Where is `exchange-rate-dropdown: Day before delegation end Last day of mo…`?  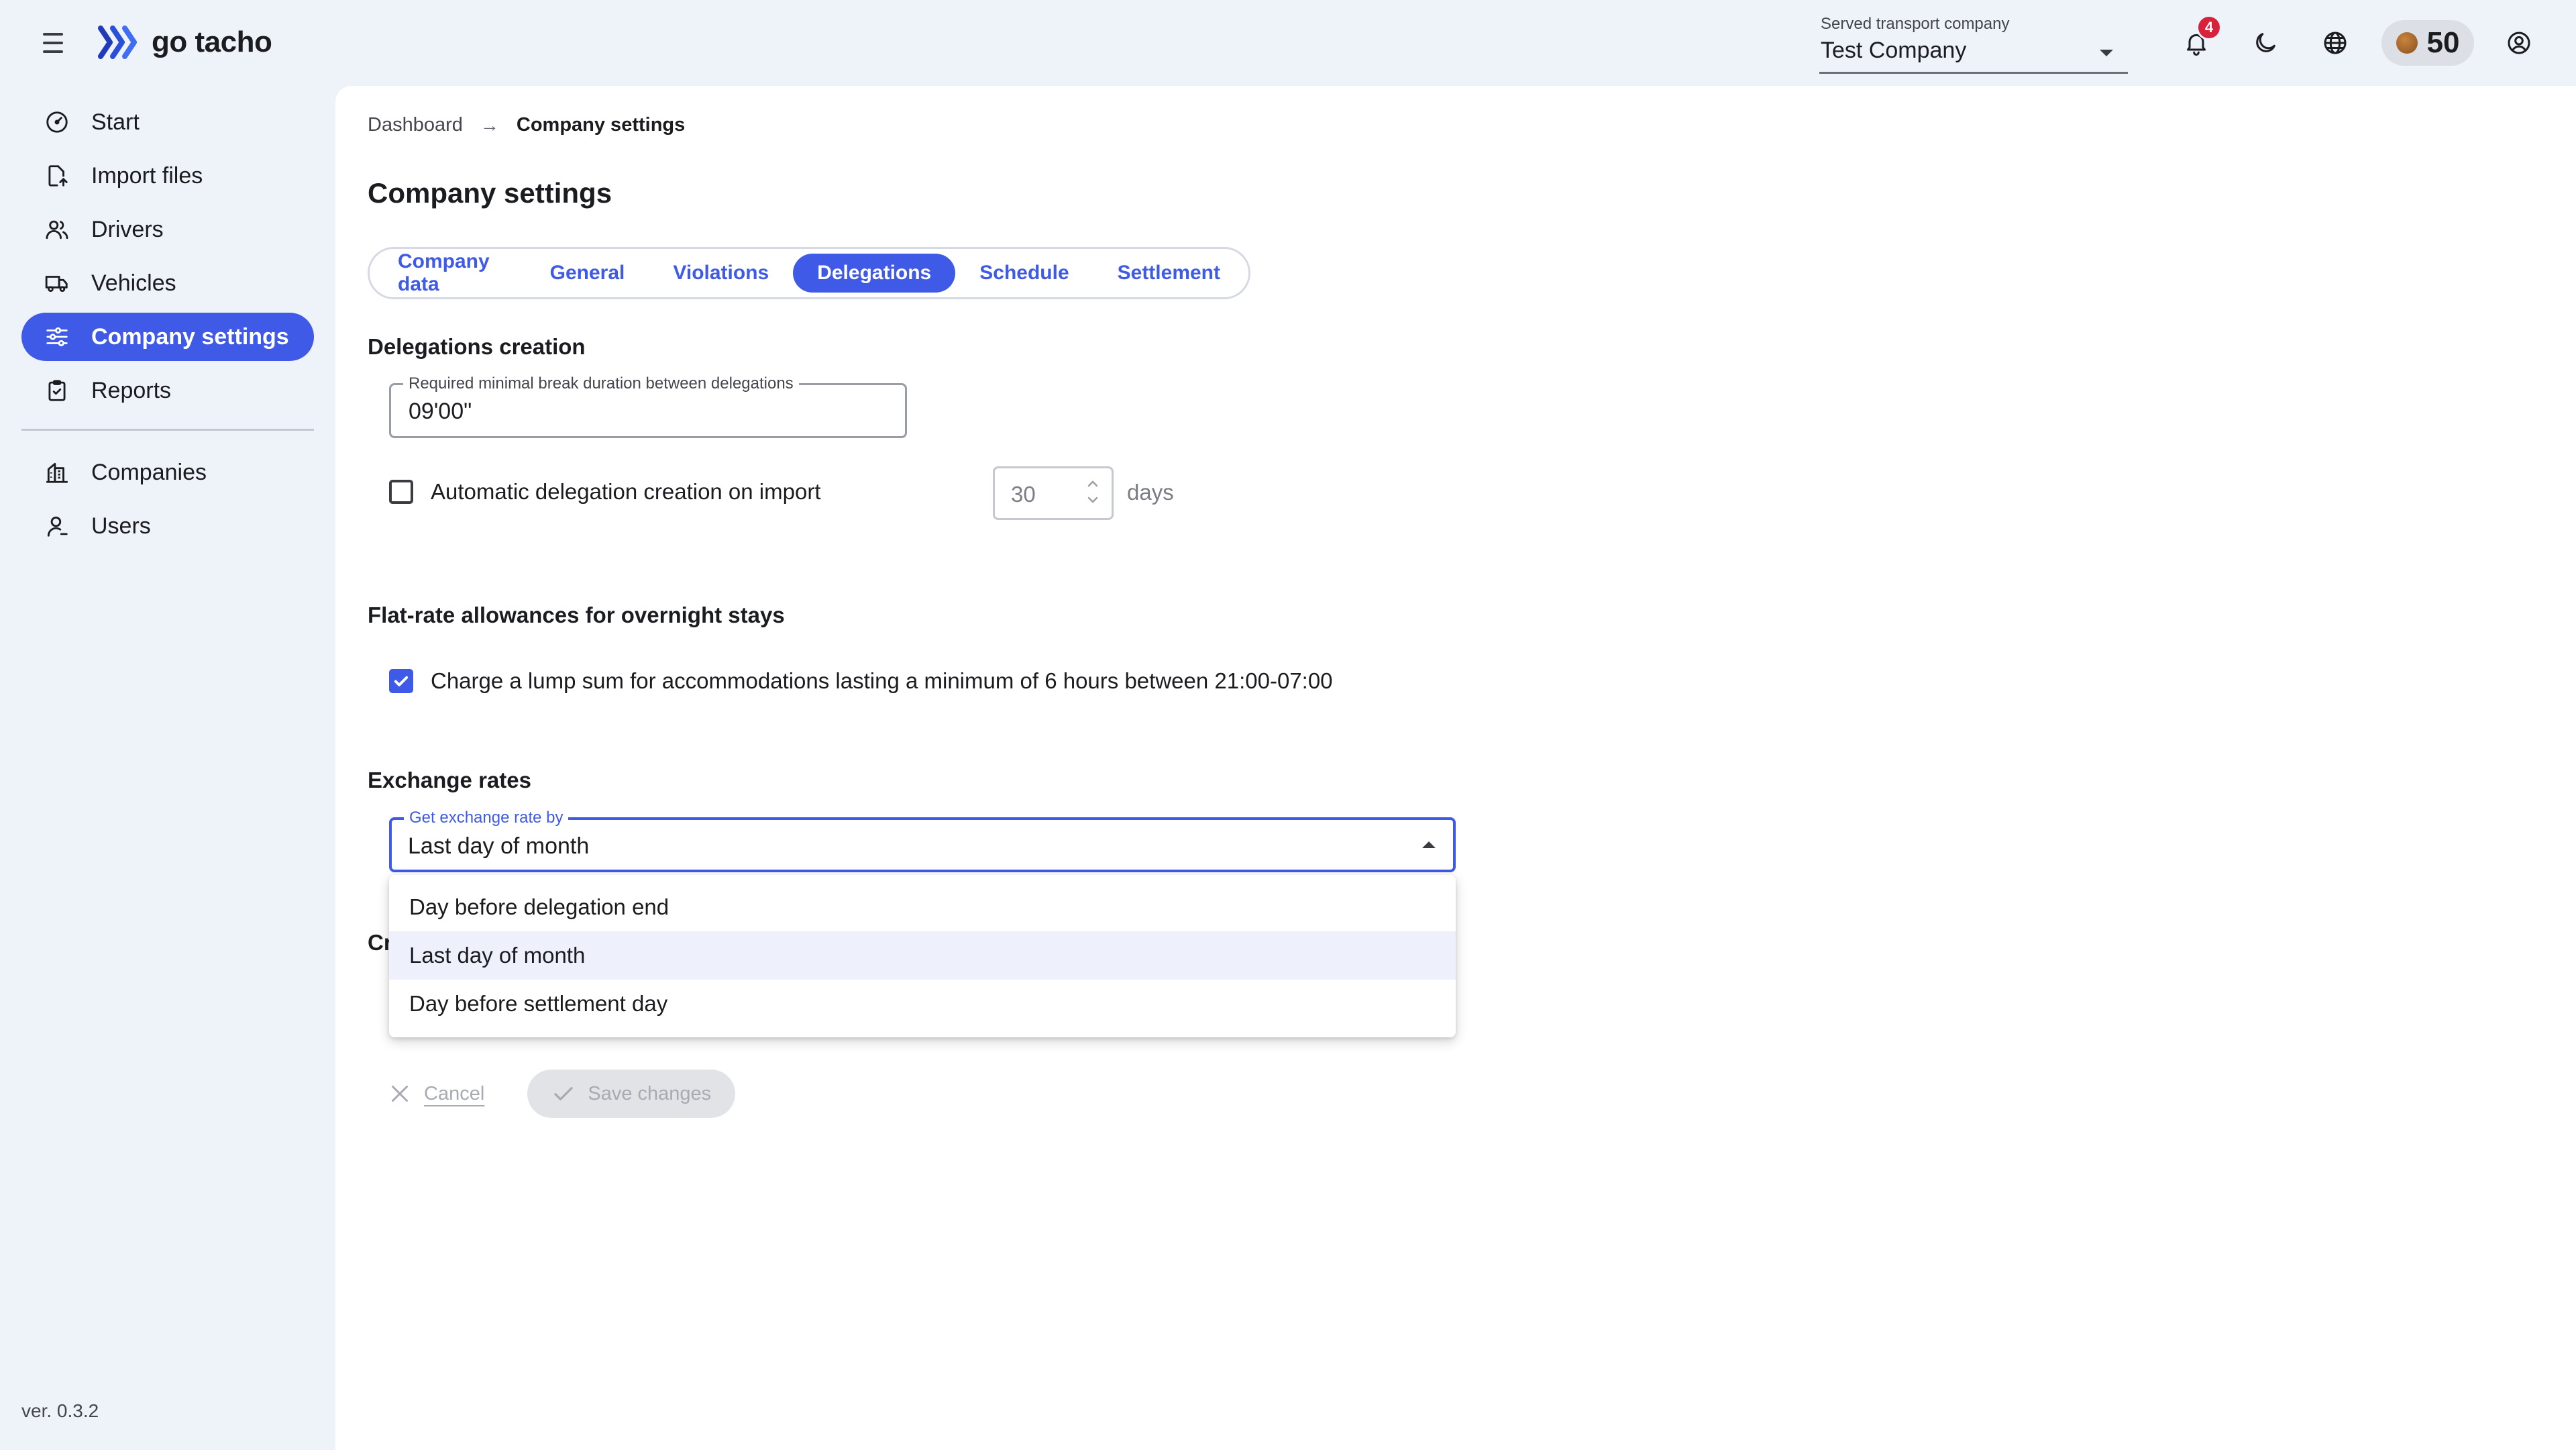
exchange-rate-dropdown: Day before delegation end Last day of mo… is located at coordinates (922, 956).